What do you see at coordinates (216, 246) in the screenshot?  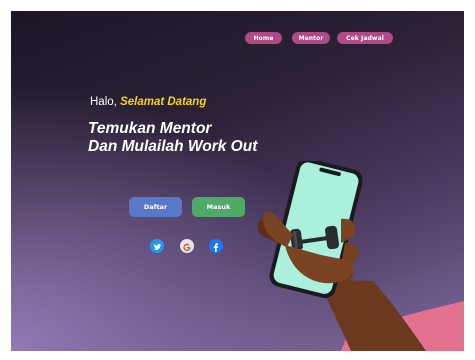 I see `facebook-icon` at bounding box center [216, 246].